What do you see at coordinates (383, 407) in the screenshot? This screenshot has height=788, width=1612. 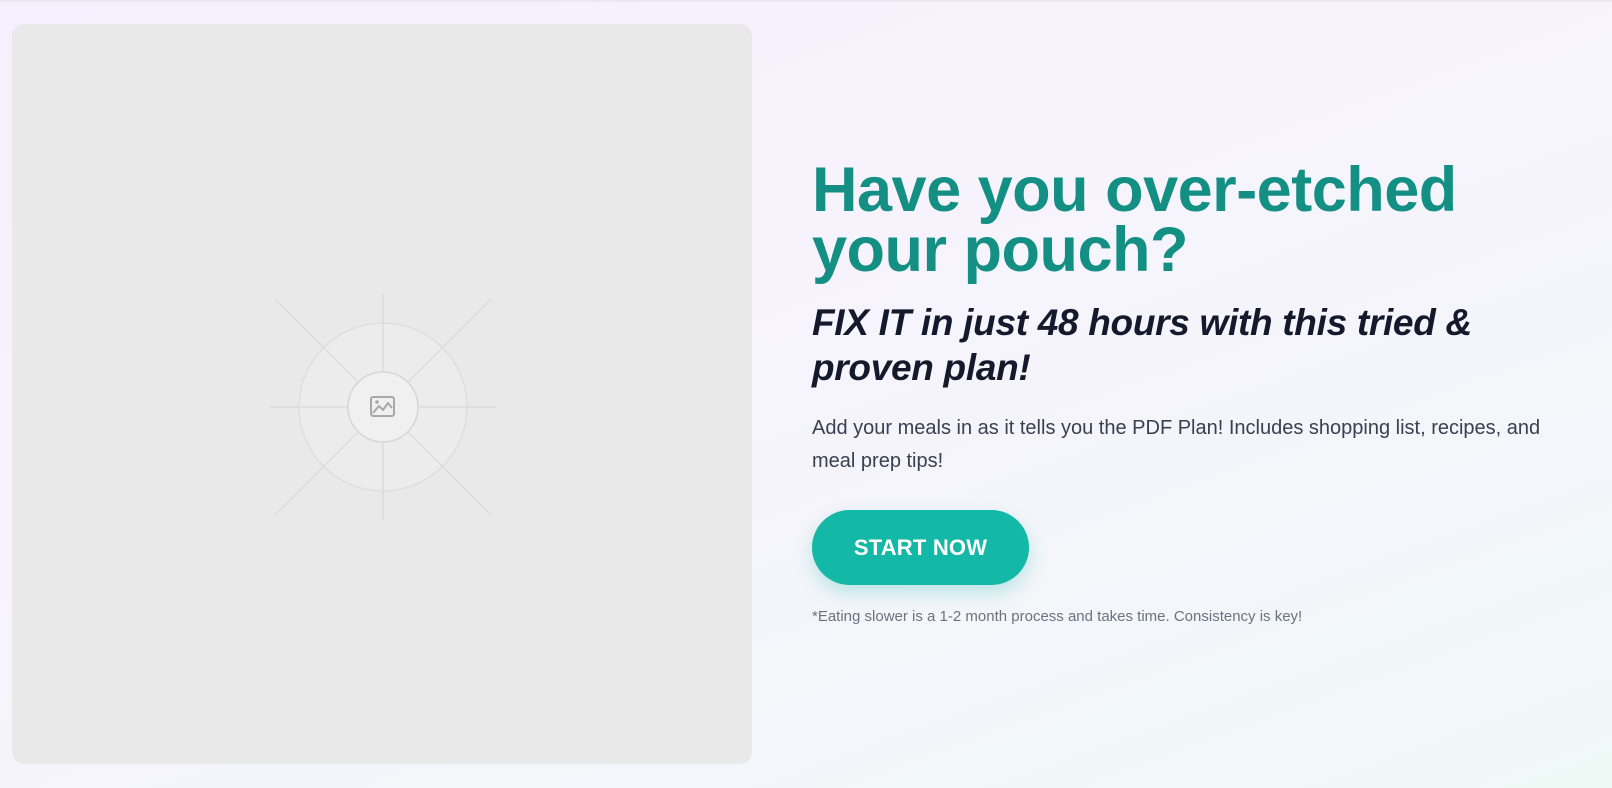 I see `image-placeholder-graphic` at bounding box center [383, 407].